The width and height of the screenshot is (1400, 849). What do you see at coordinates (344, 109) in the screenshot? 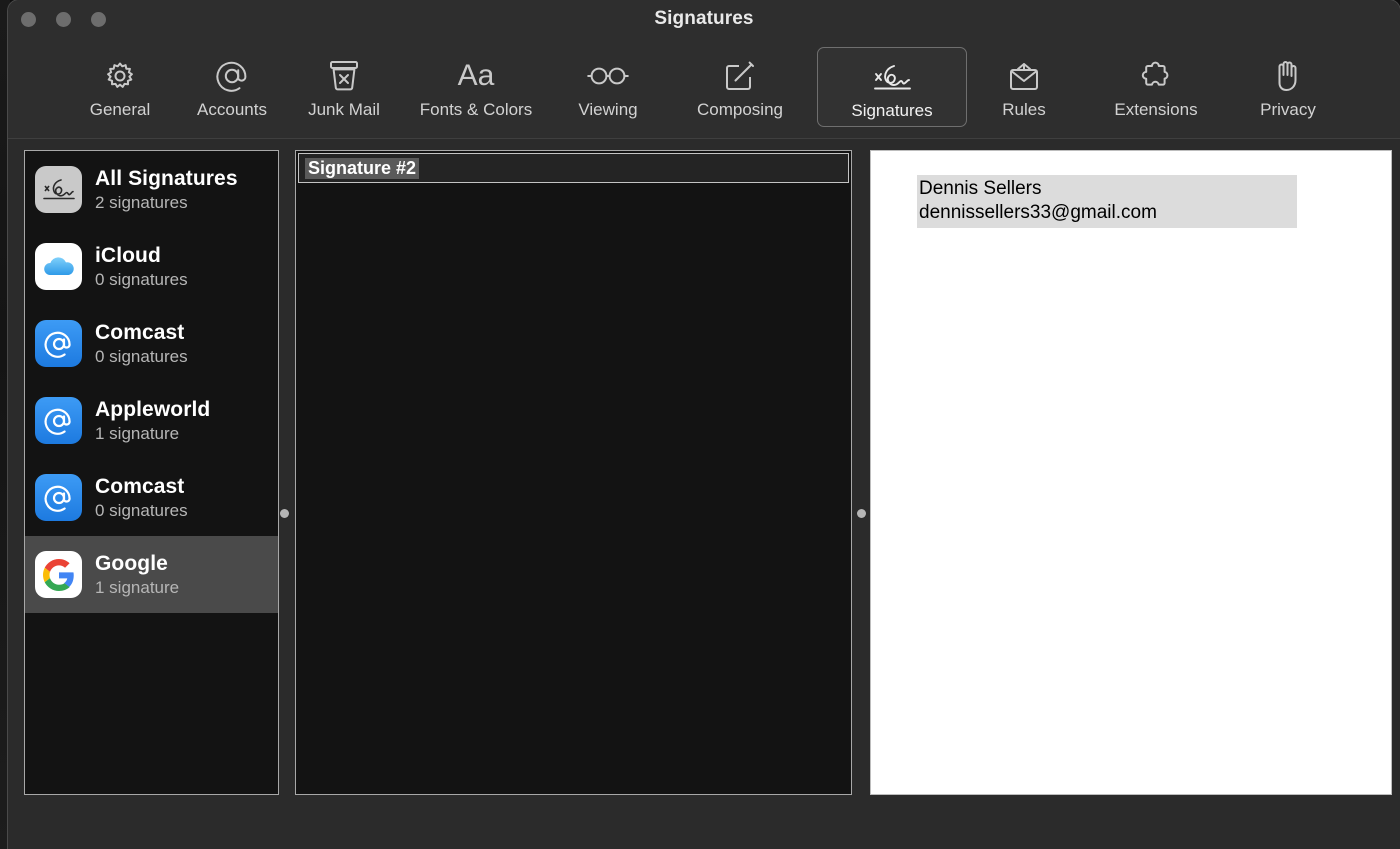
I see `toolbar-label: Junk Mail` at bounding box center [344, 109].